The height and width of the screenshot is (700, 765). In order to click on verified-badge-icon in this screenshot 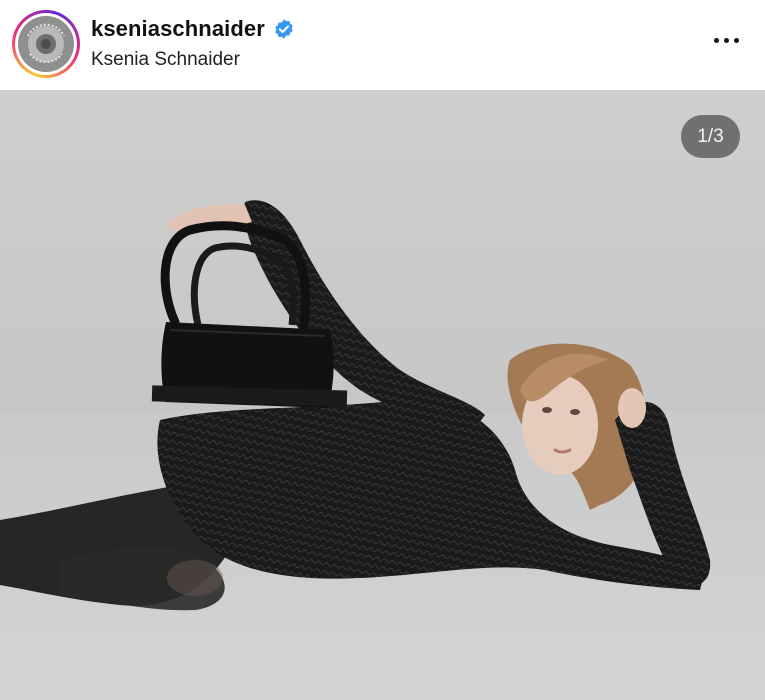, I will do `click(284, 29)`.